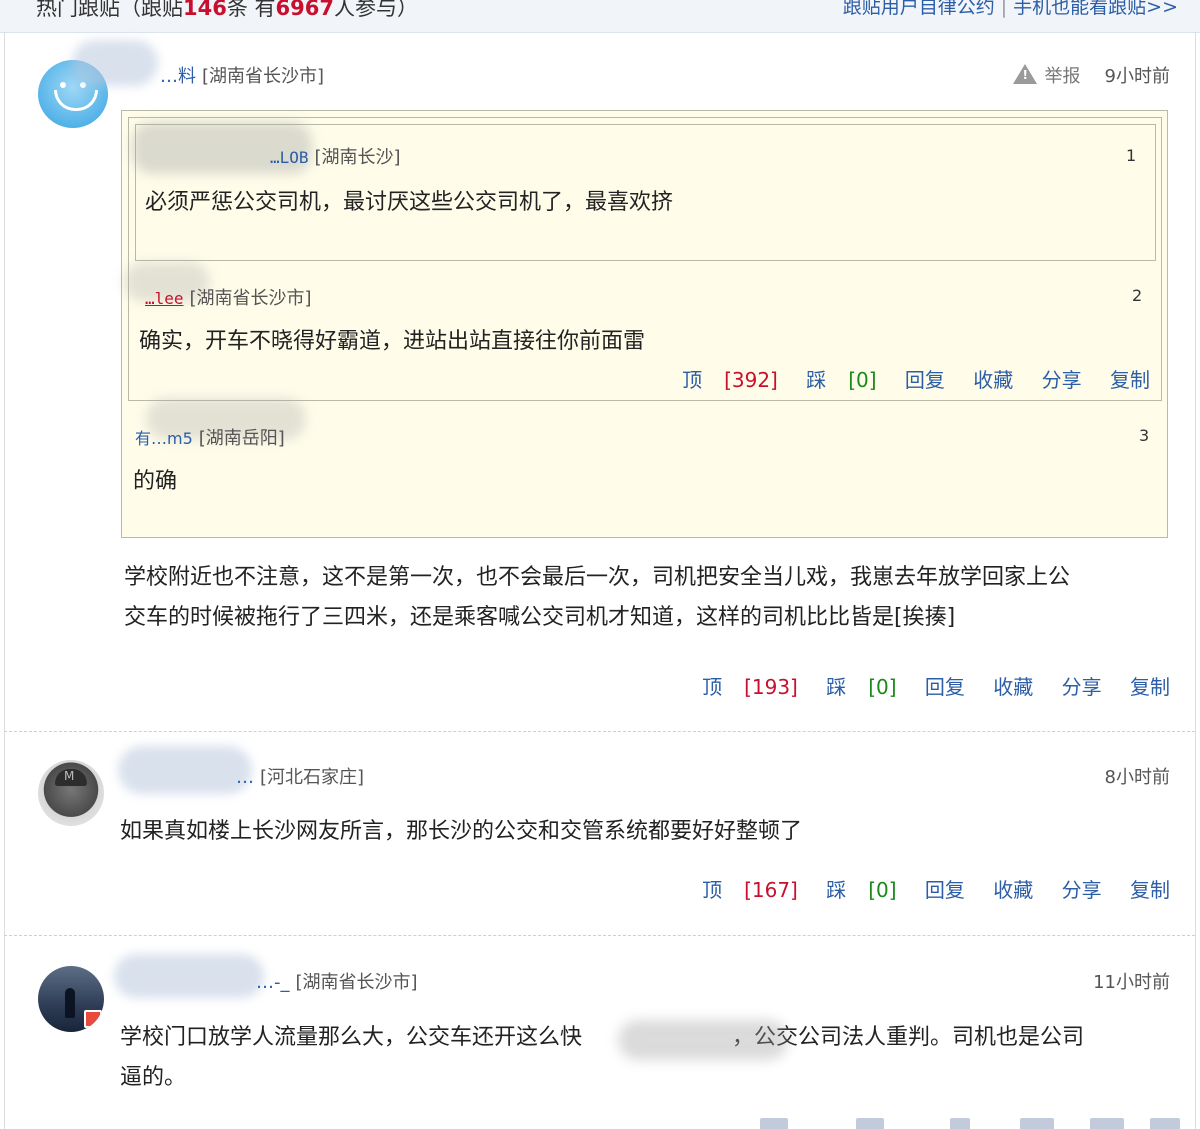  Describe the element at coordinates (1137, 295) in the screenshot. I see `floor-number: 2` at that location.